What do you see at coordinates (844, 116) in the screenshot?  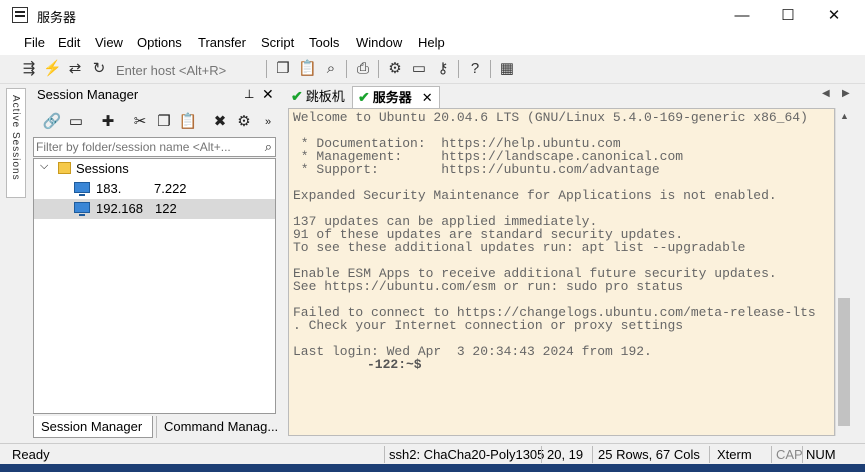 I see `scroll-up-icon: ▲` at bounding box center [844, 116].